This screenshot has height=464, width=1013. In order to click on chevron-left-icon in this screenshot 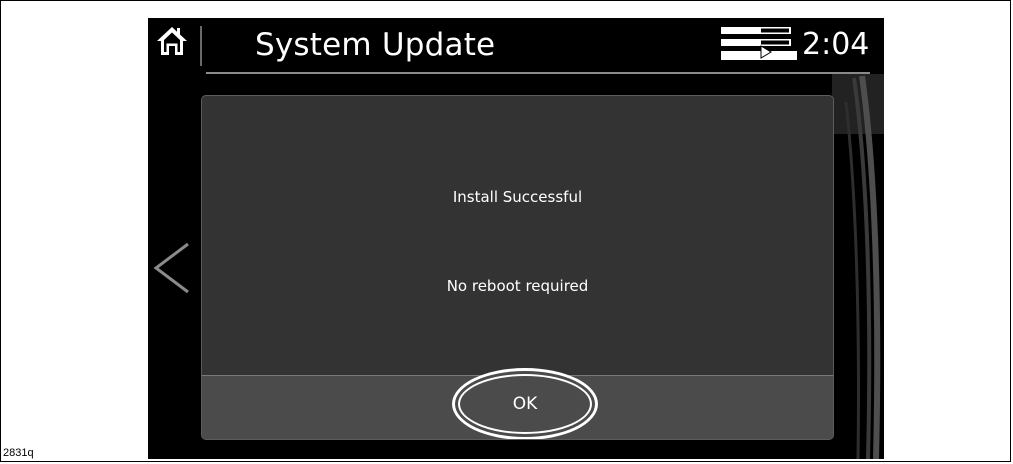, I will do `click(171, 268)`.